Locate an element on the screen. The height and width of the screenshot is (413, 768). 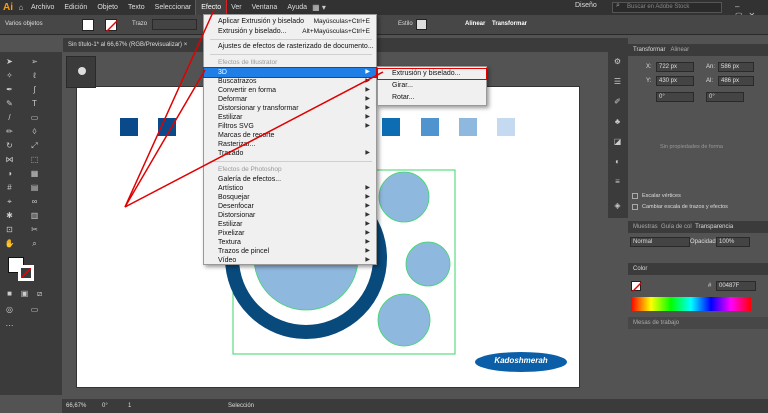
zoom-tool-icon: ⌕ is located at coordinates (34, 243).